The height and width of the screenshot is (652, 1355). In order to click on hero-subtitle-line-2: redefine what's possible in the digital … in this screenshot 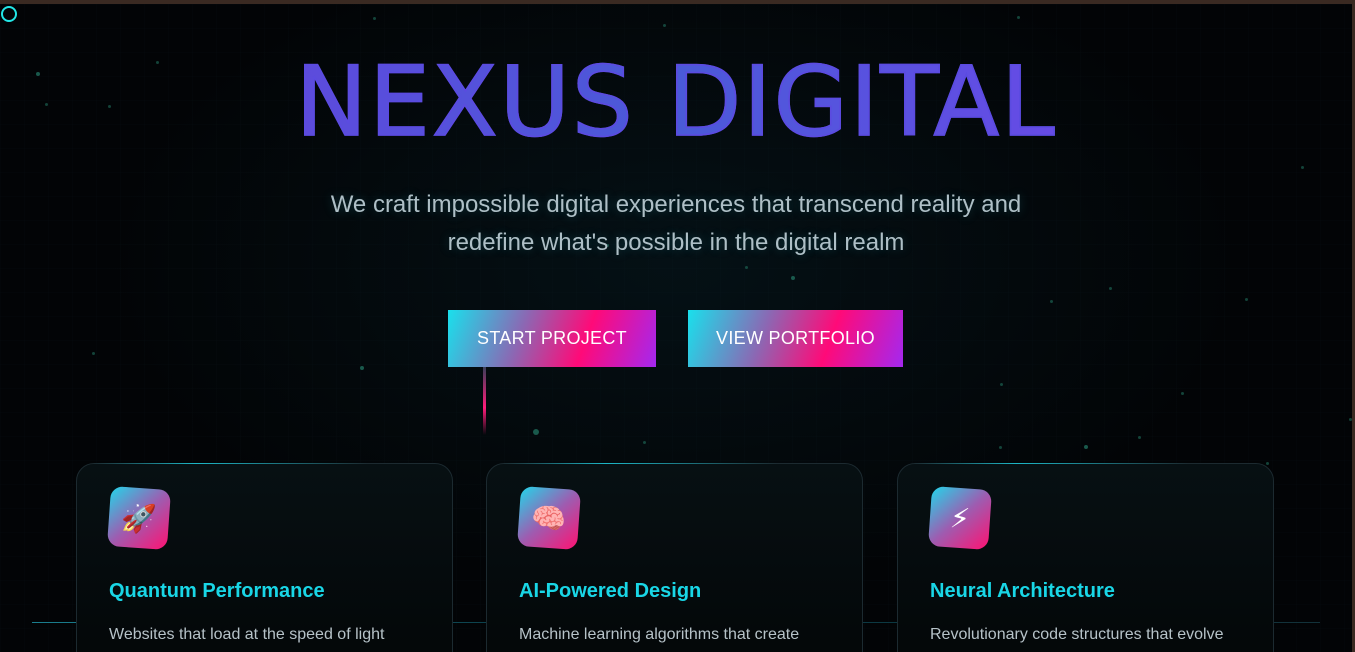, I will do `click(676, 242)`.